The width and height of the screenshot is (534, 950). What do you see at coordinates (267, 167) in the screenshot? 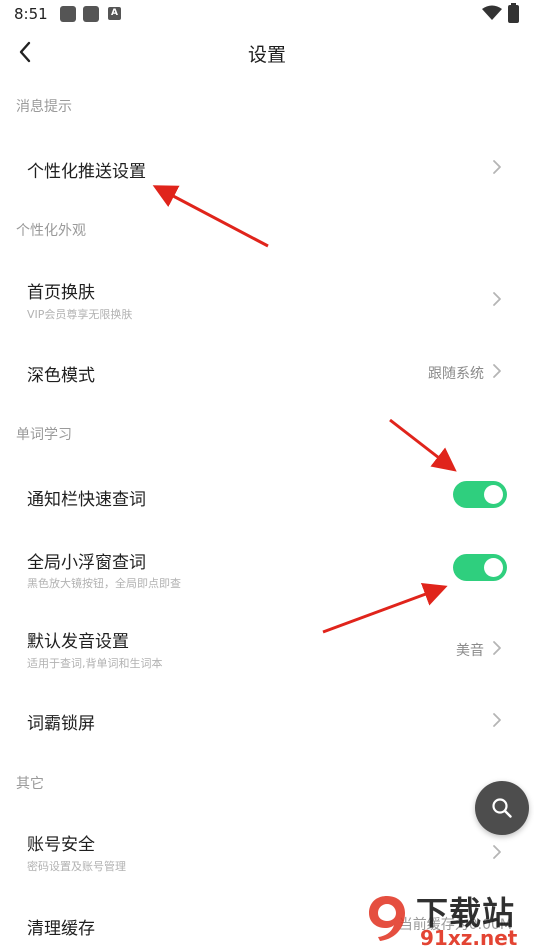
I see `row-push-settings: 个性化推送设置` at bounding box center [267, 167].